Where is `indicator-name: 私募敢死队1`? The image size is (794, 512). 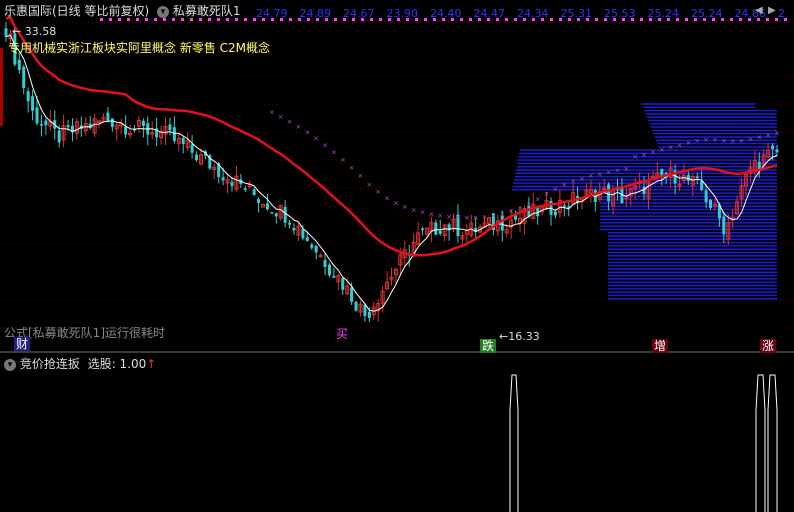 indicator-name: 私募敢死队1 is located at coordinates (207, 11).